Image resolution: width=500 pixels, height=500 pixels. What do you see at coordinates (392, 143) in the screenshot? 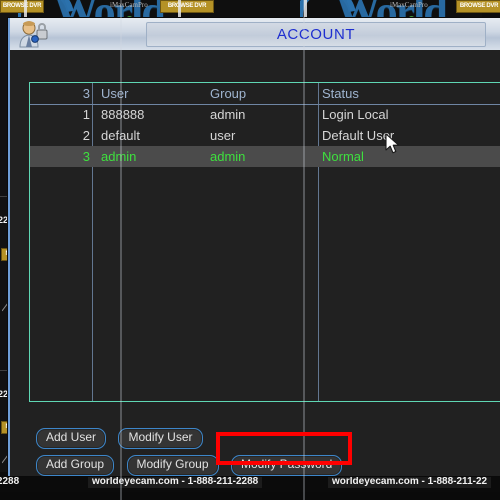
I see `mouse-cursor` at bounding box center [392, 143].